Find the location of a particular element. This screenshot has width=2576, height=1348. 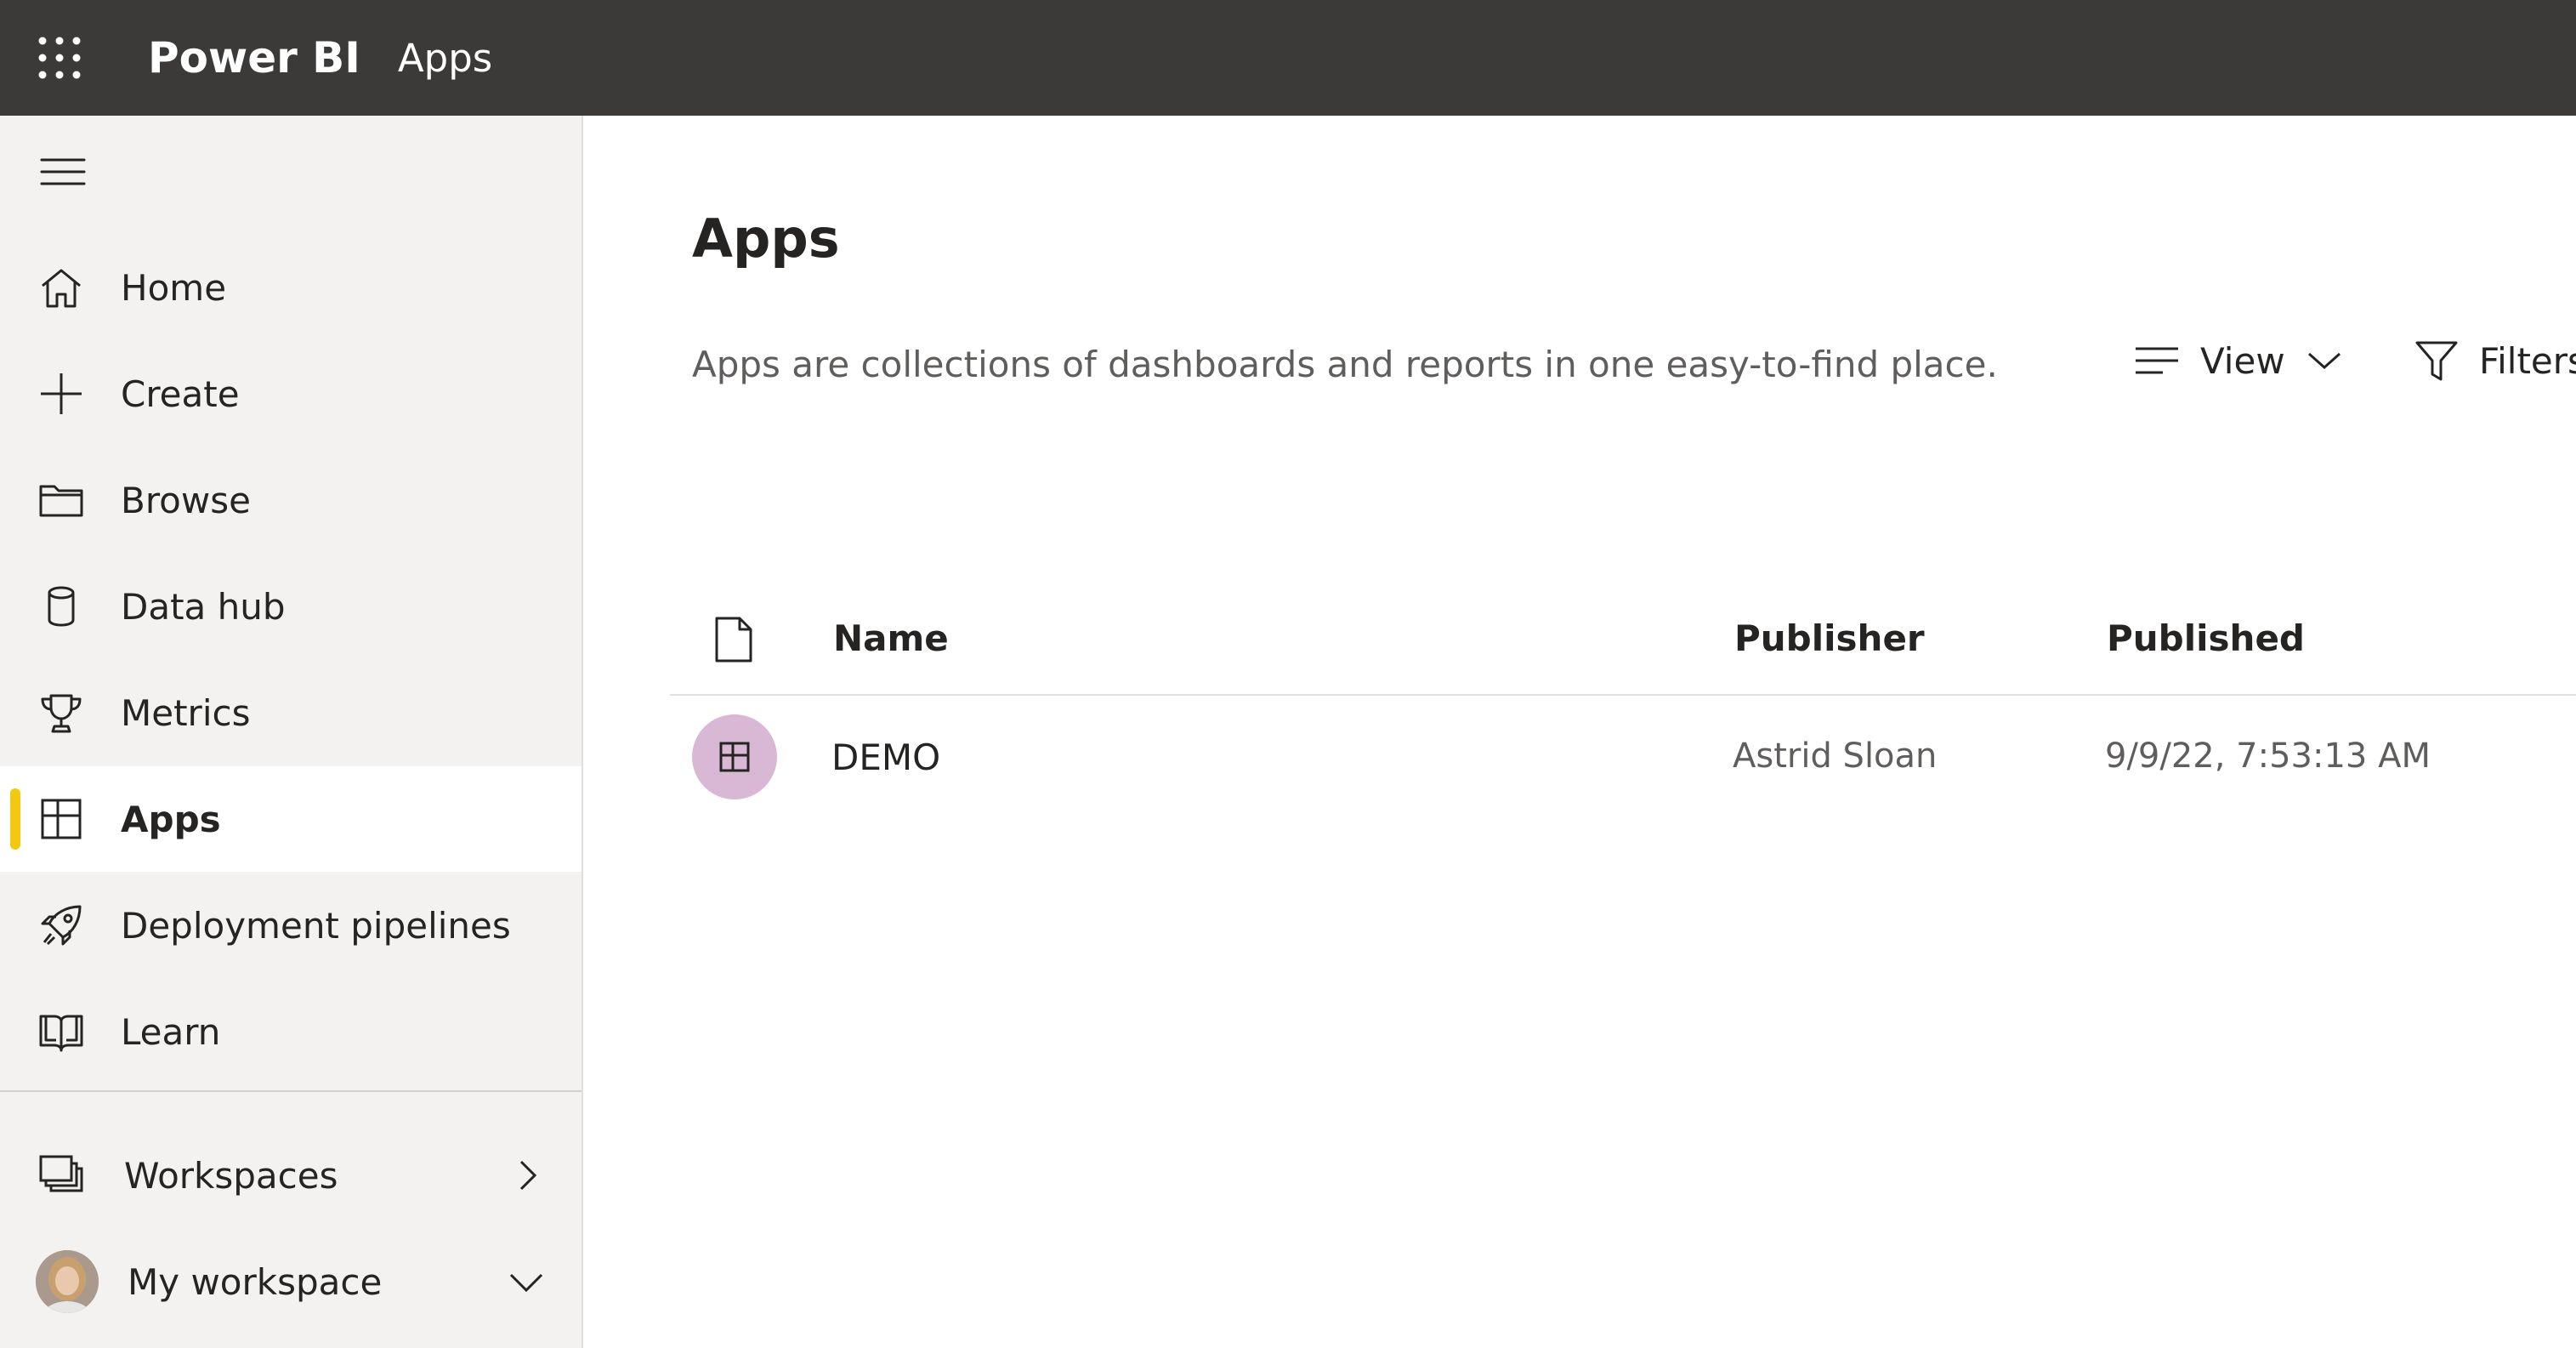

sidebar-item-home: Home is located at coordinates (291, 287).